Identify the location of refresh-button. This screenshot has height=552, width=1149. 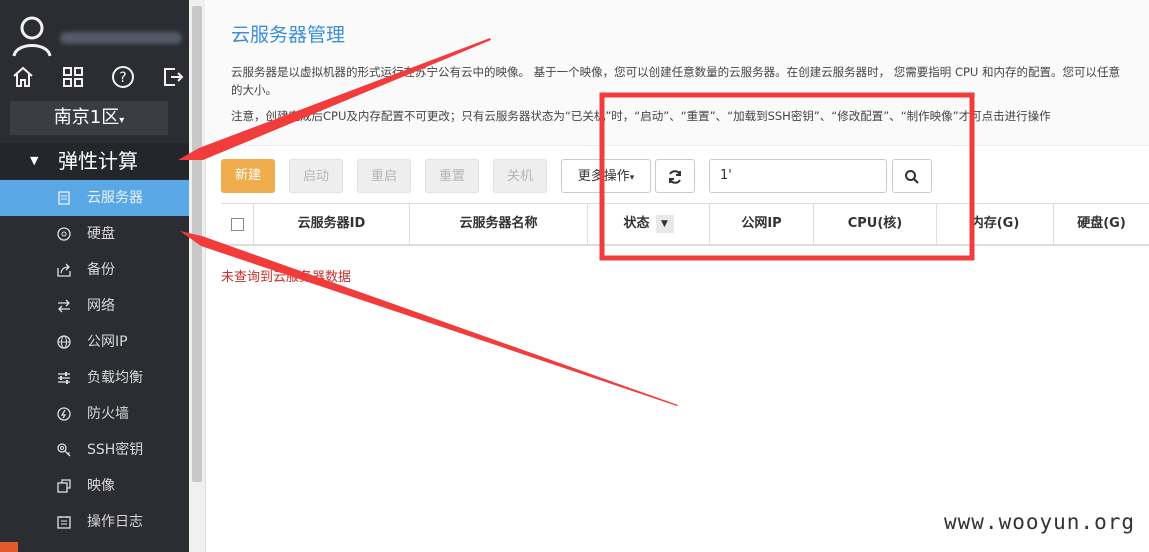
(675, 176).